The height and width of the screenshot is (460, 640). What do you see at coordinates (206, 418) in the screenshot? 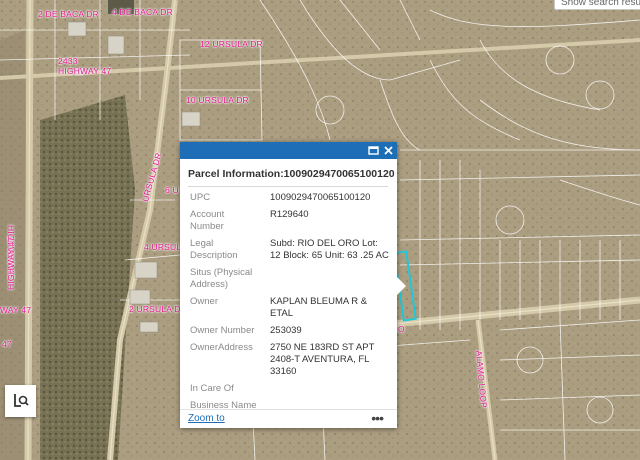
I see `zoom-to-link: Zoom to` at bounding box center [206, 418].